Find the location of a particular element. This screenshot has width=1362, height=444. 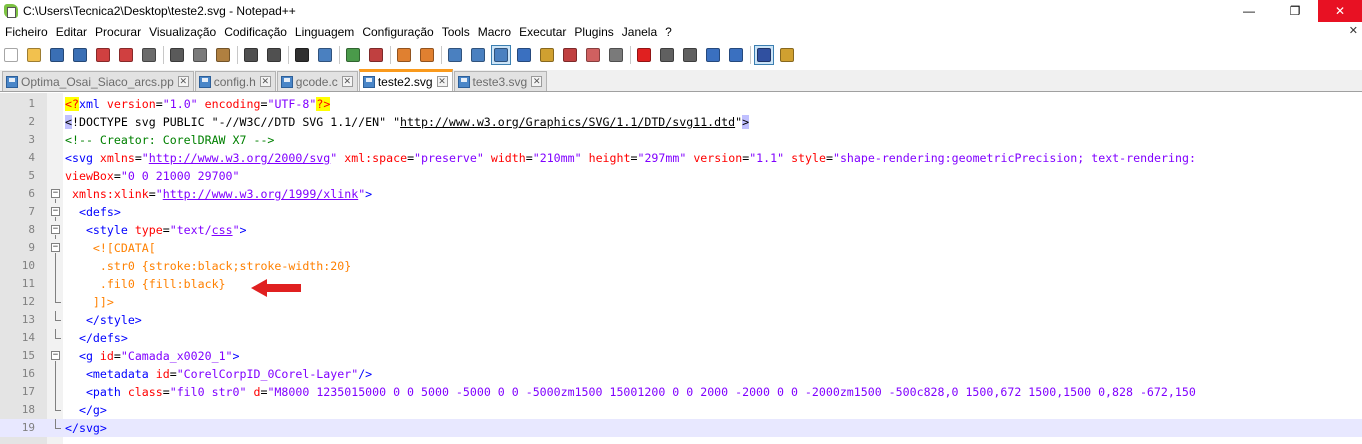

cut-button is located at coordinates (177, 55).